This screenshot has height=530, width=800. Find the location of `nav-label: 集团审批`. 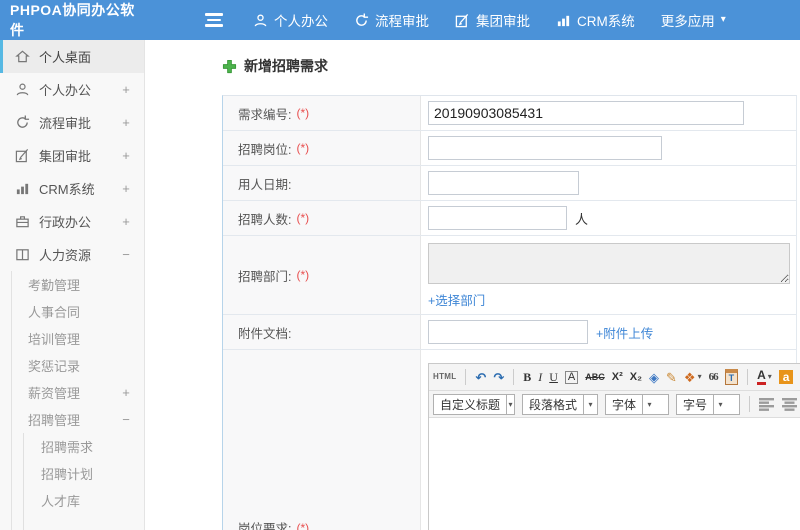

nav-label: 集团审批 is located at coordinates (503, 21).